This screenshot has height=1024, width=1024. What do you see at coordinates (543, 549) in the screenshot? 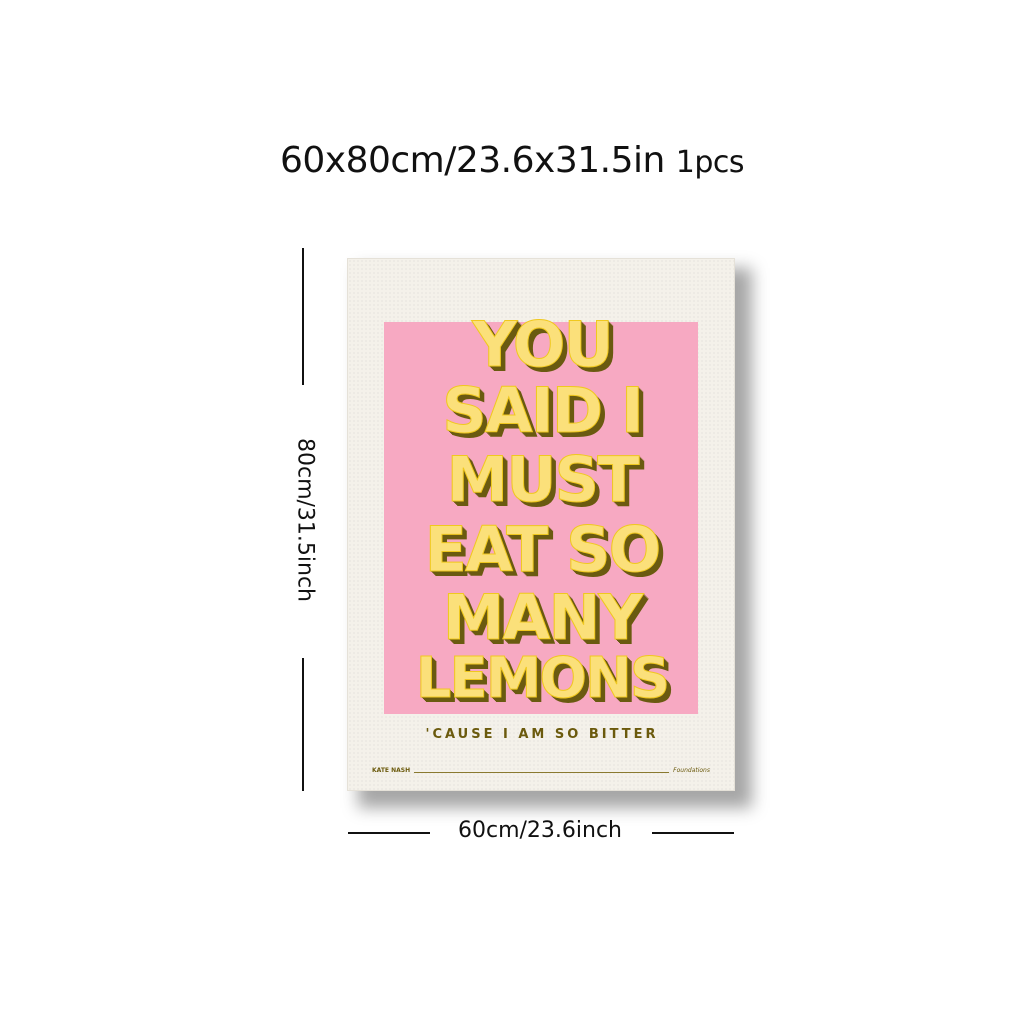
I see `lyric-line: EAT SO` at bounding box center [543, 549].